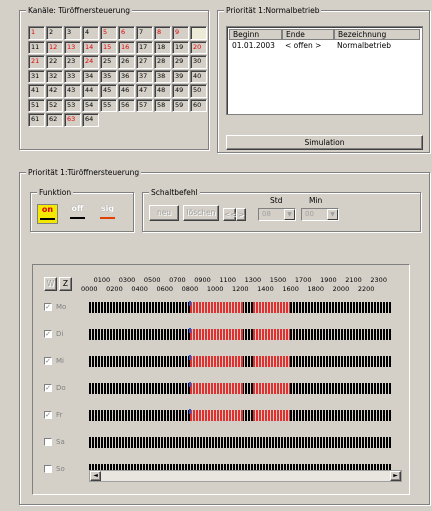 This screenshot has height=511, width=432. I want to click on channel-cell: 29, so click(180, 62).